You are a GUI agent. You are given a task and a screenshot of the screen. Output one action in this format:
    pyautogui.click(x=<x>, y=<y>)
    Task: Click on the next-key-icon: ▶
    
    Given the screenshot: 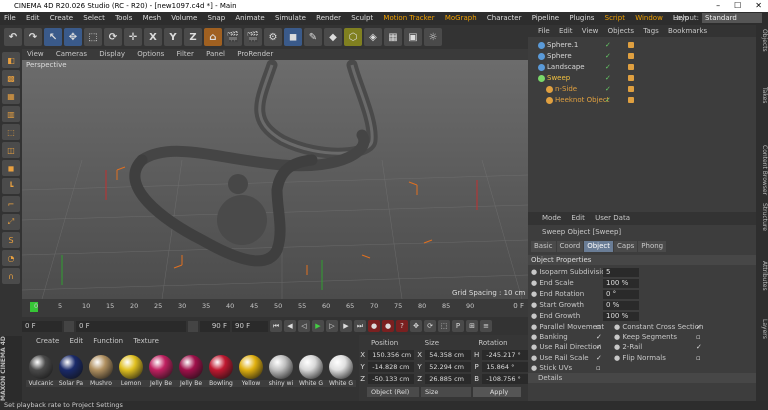 What is the action you would take?
    pyautogui.click(x=346, y=326)
    